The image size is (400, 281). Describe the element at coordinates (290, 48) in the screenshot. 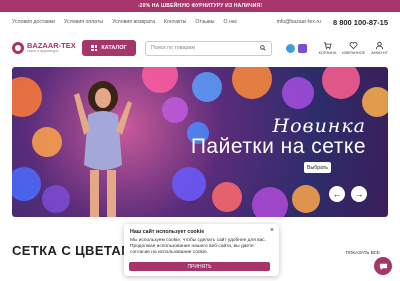

I see `telegram-icon` at that location.